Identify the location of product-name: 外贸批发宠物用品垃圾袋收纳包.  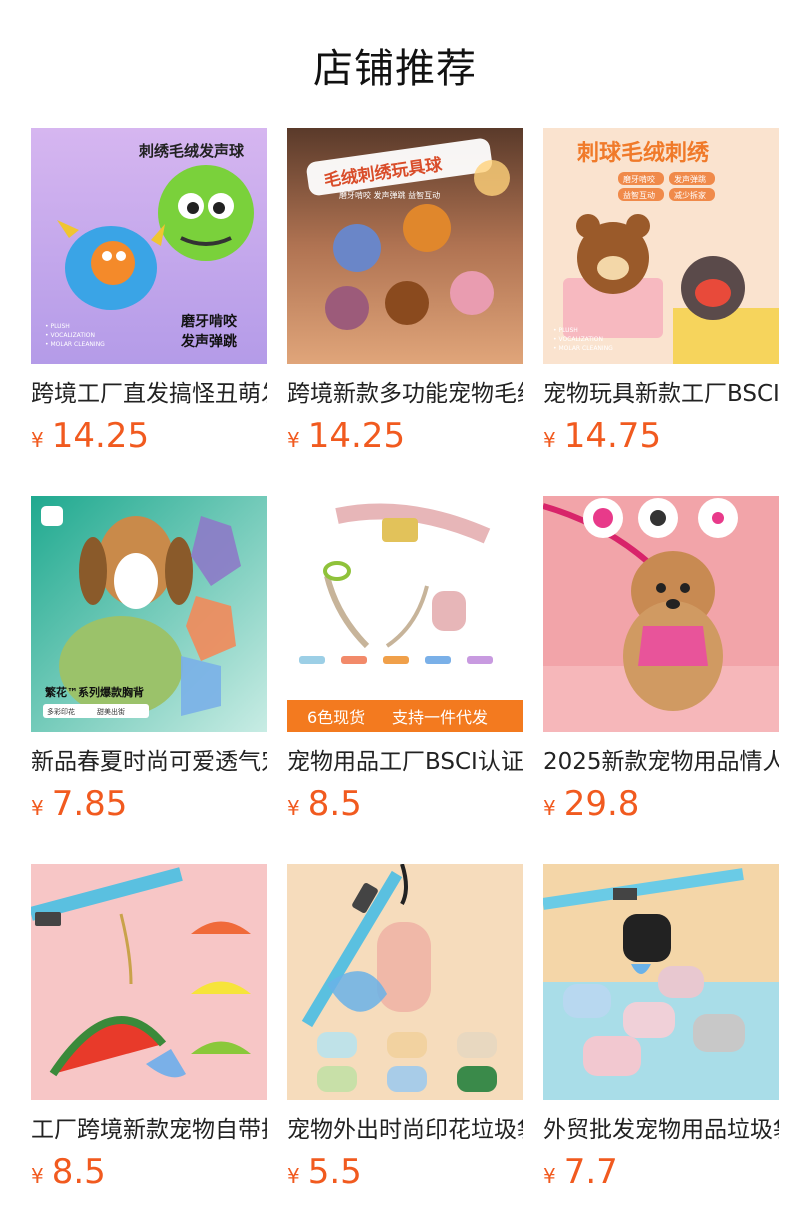
(661, 1130).